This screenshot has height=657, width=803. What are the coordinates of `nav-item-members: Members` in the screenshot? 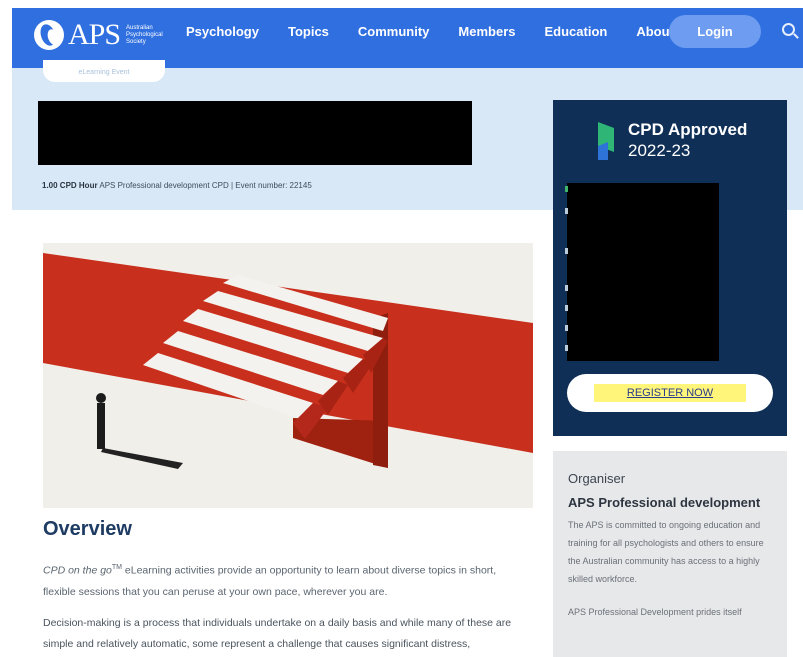 It's located at (486, 31).